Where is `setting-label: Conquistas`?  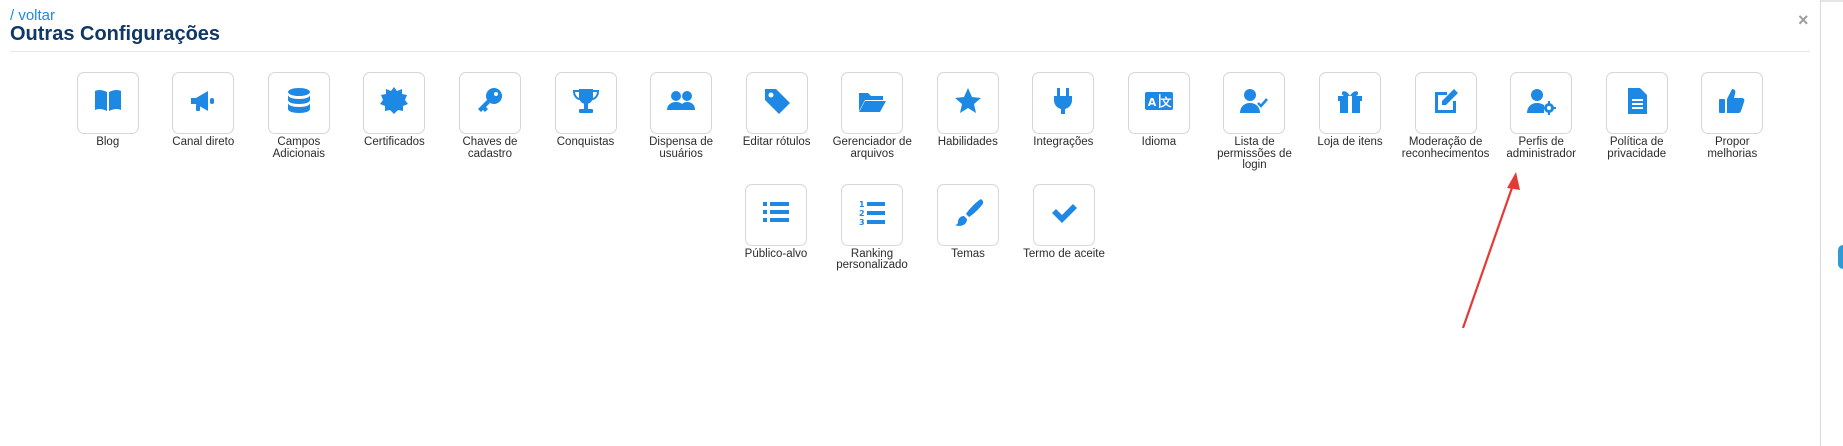 setting-label: Conquistas is located at coordinates (585, 142).